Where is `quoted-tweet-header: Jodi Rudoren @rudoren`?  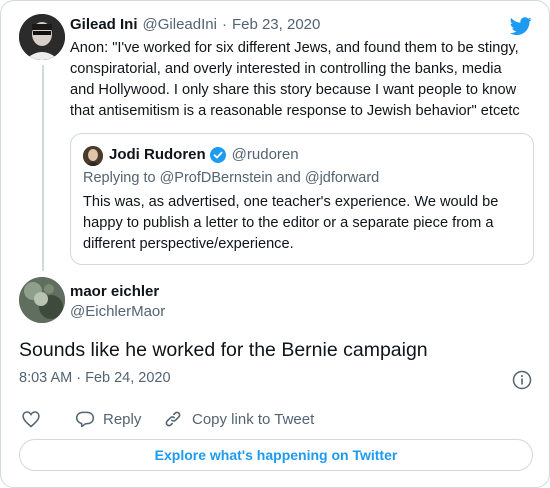 quoted-tweet-header: Jodi Rudoren @rudoren is located at coordinates (204, 154).